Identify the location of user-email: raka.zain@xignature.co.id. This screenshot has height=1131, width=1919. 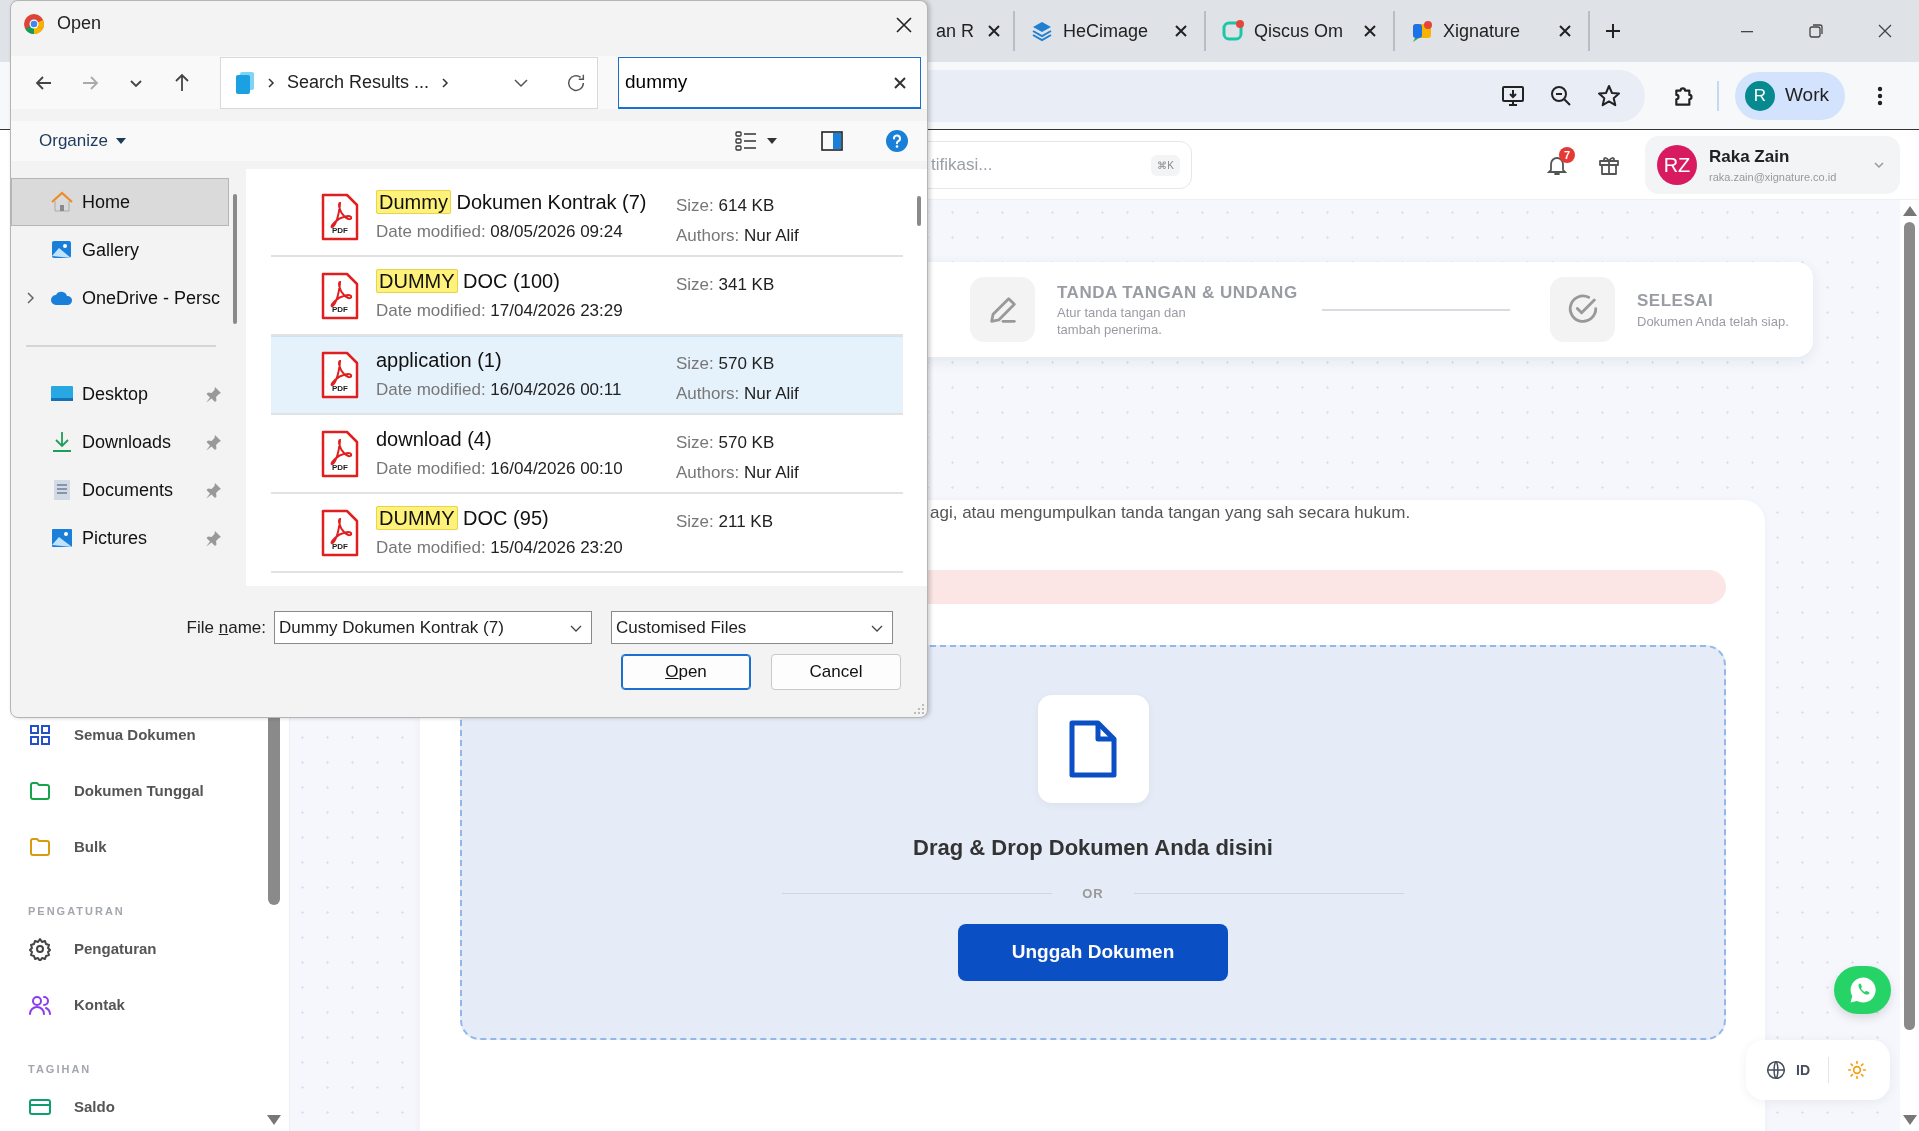
(1773, 177).